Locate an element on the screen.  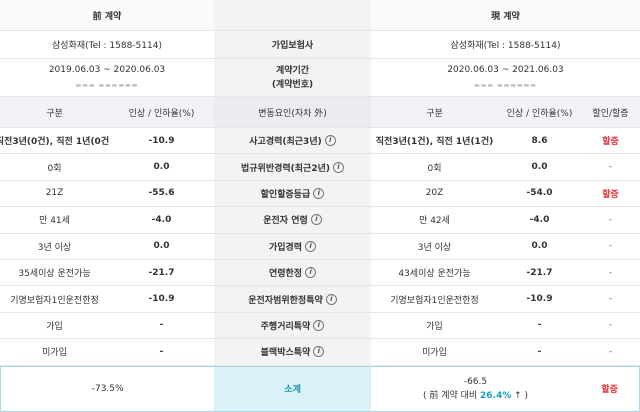
cur-rate: 8.6 is located at coordinates (539, 140).